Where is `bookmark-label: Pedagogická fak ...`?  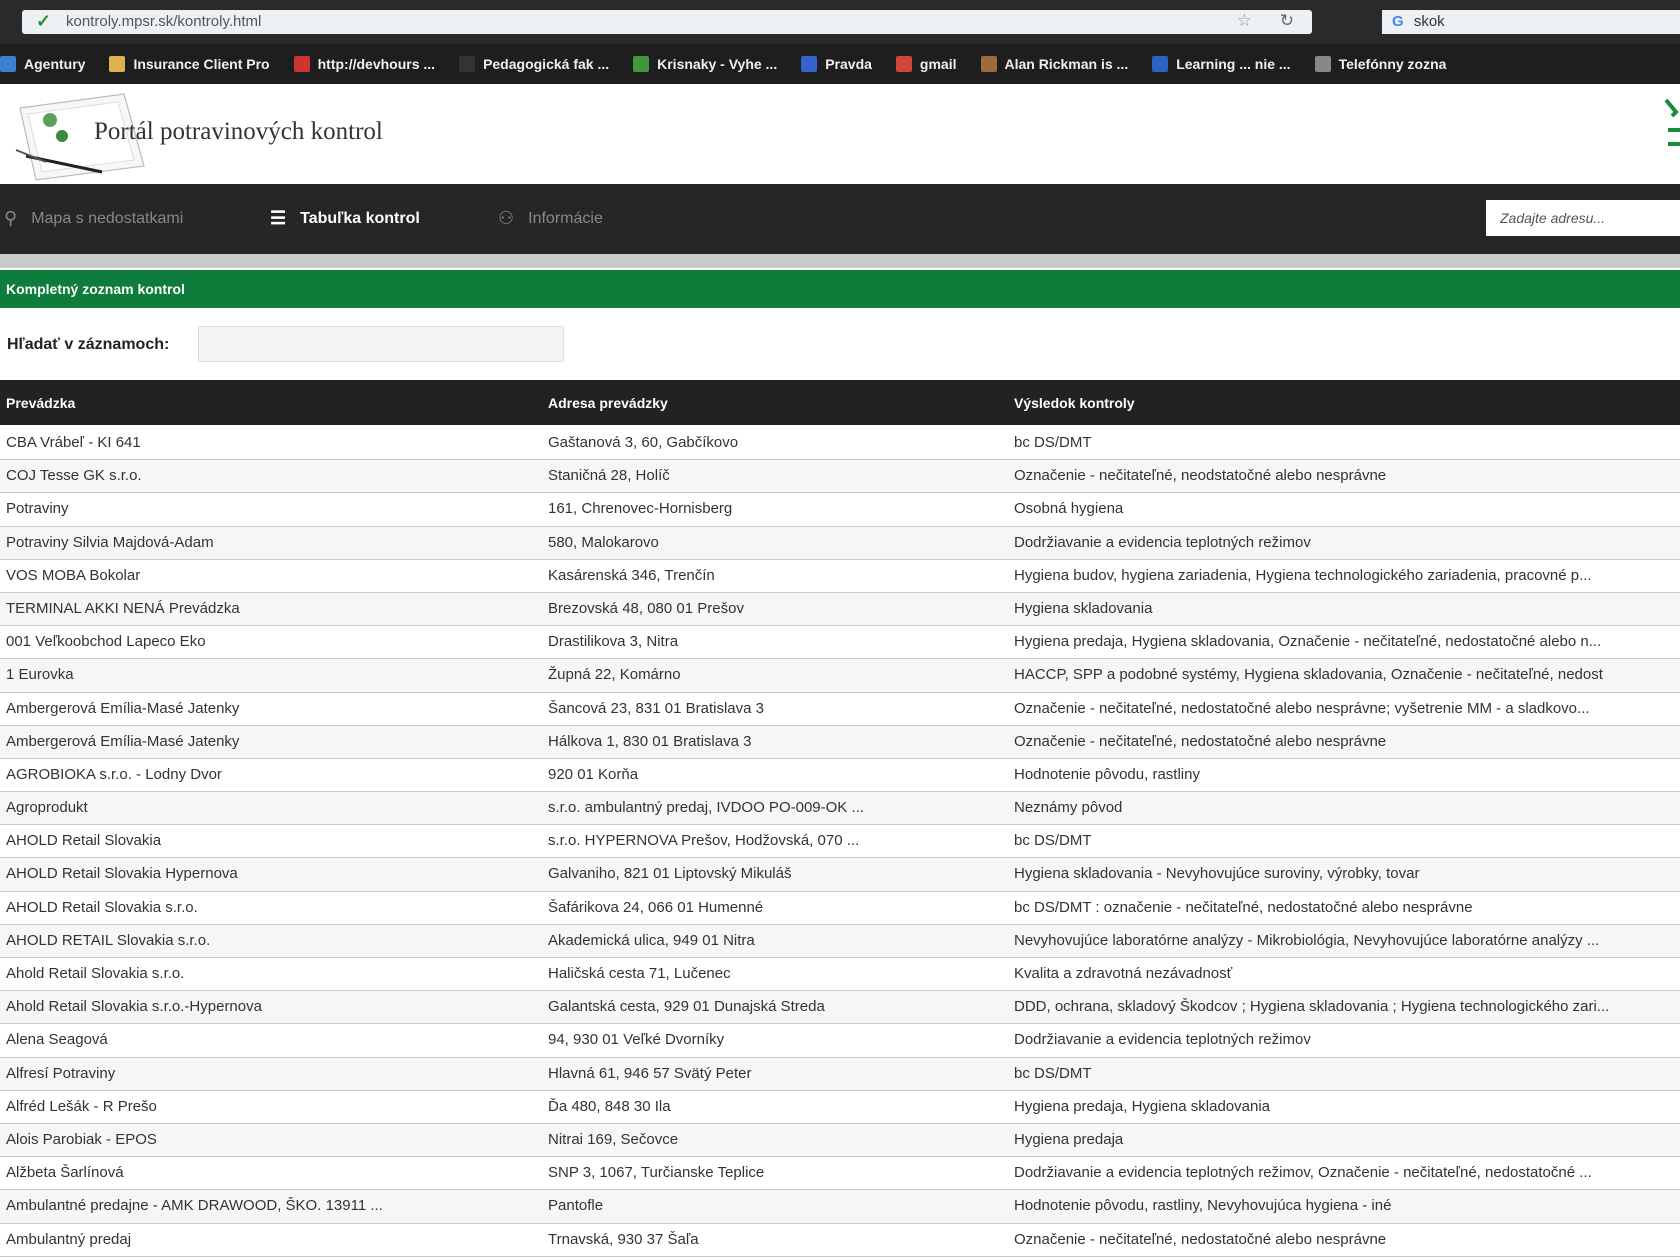
bookmark-label: Pedagogická fak ... is located at coordinates (546, 64).